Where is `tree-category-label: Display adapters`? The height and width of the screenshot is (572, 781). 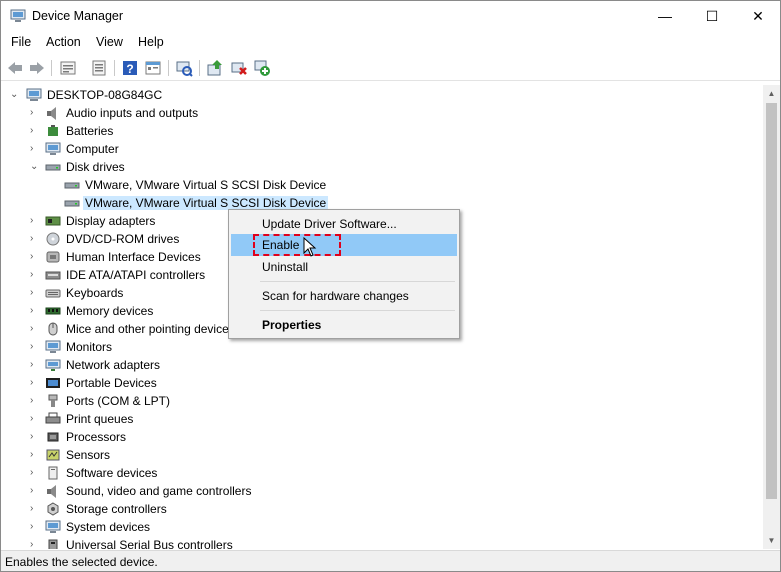
tree-category-label: Display adapters is located at coordinates (111, 221).